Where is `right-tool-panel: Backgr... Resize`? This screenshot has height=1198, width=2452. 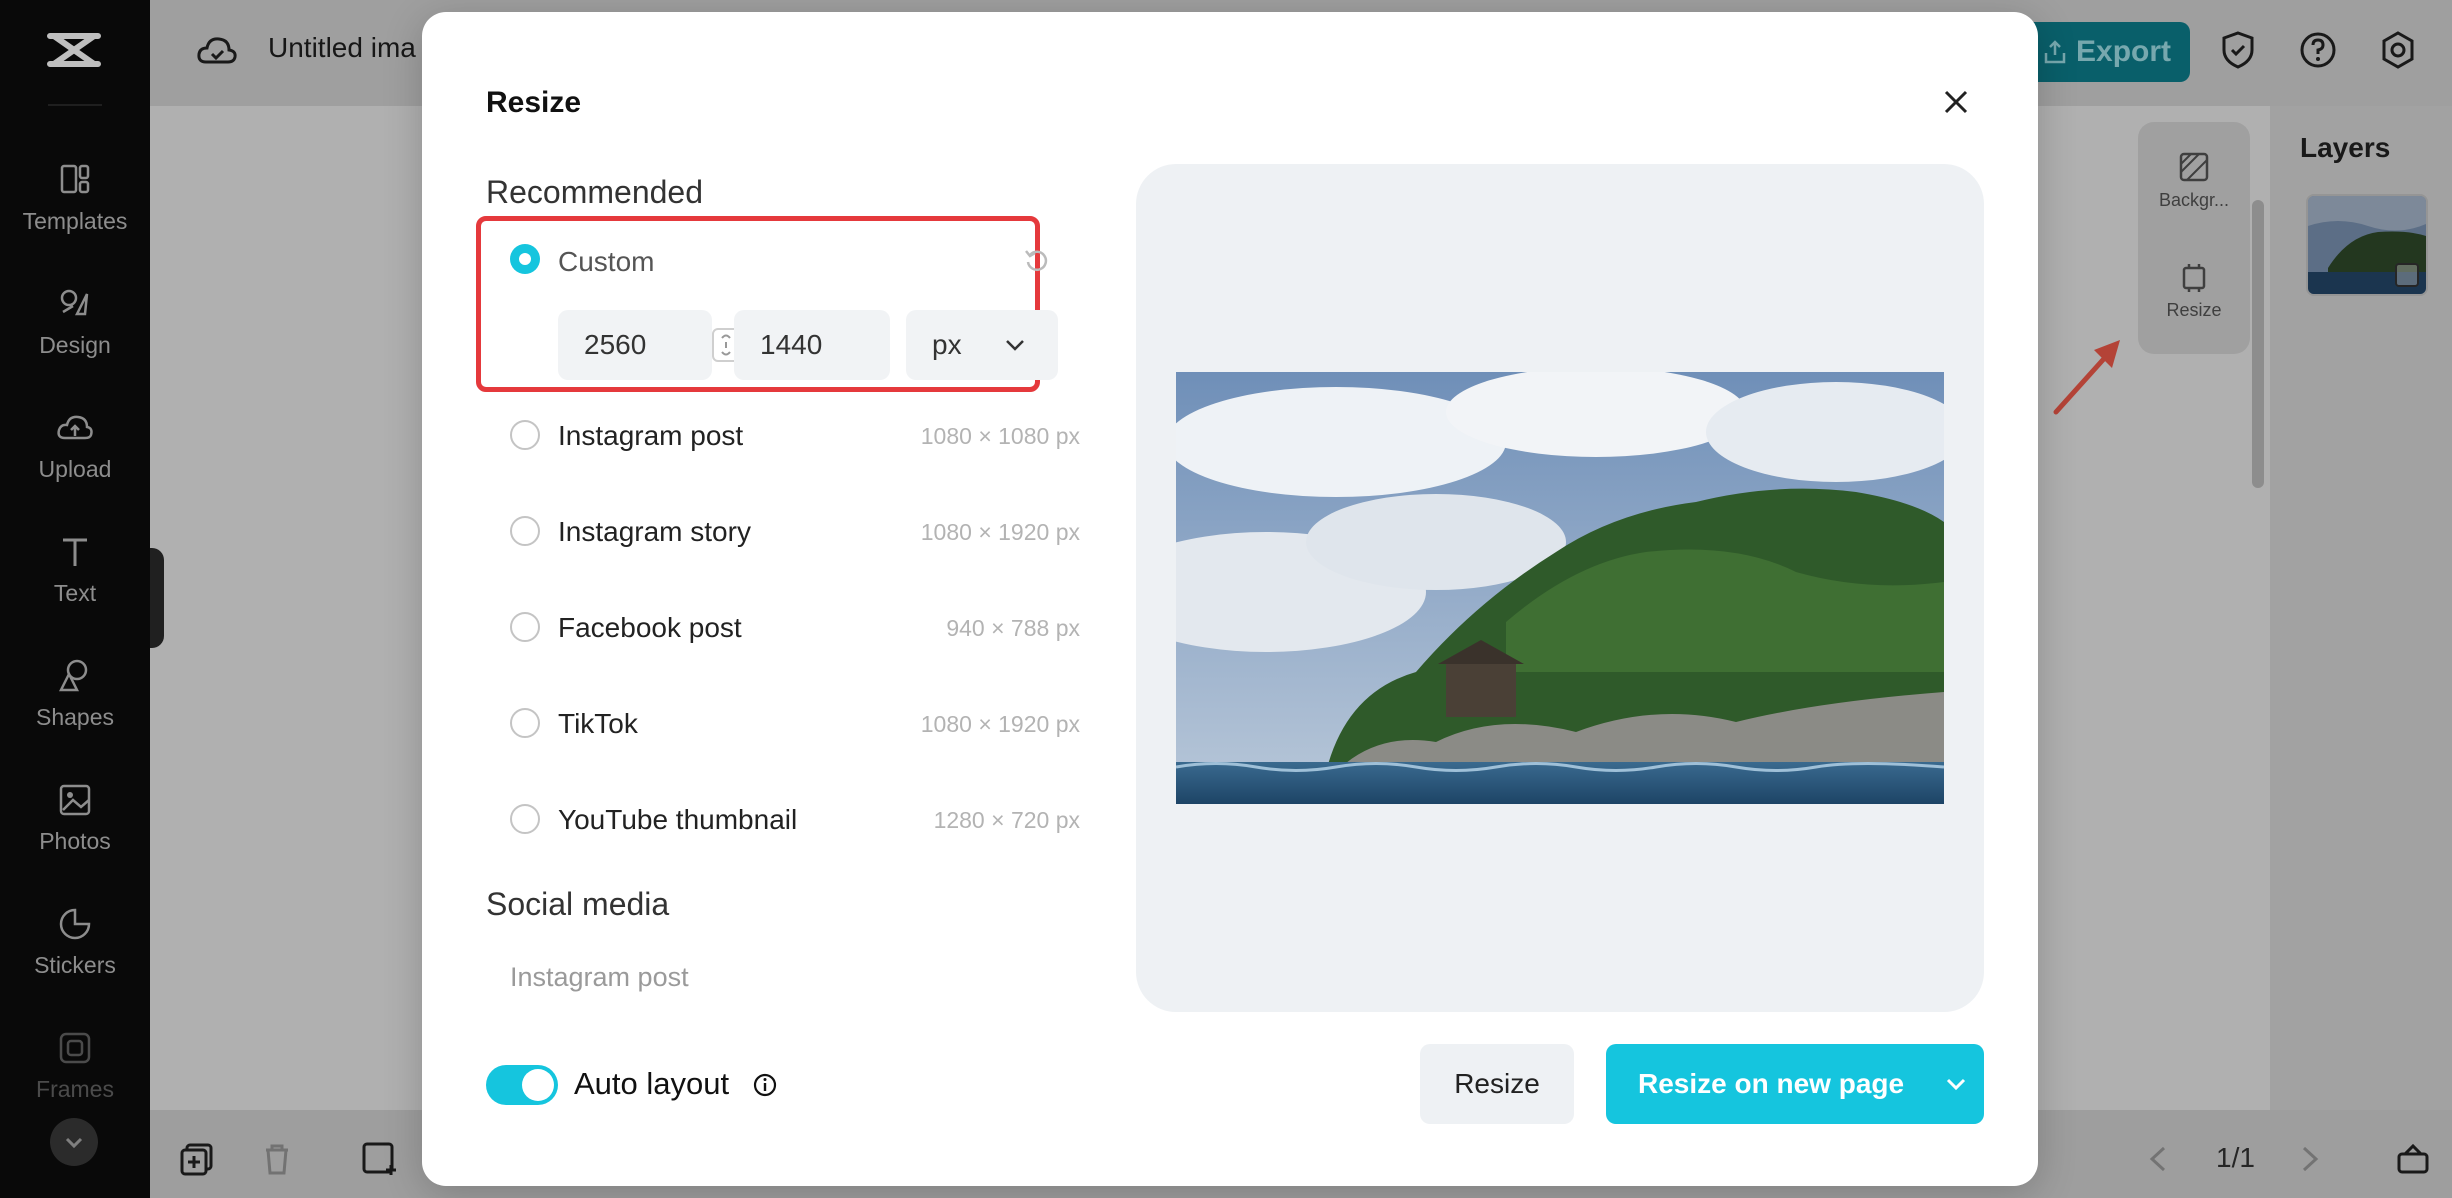 right-tool-panel: Backgr... Resize is located at coordinates (2194, 238).